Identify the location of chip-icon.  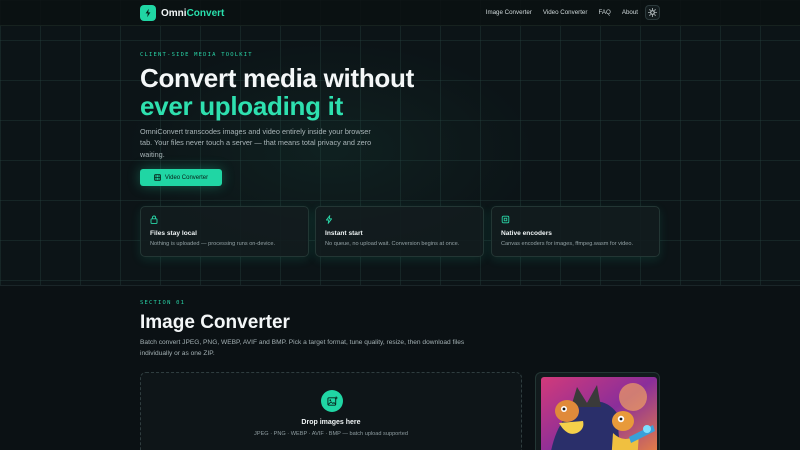
(505, 219).